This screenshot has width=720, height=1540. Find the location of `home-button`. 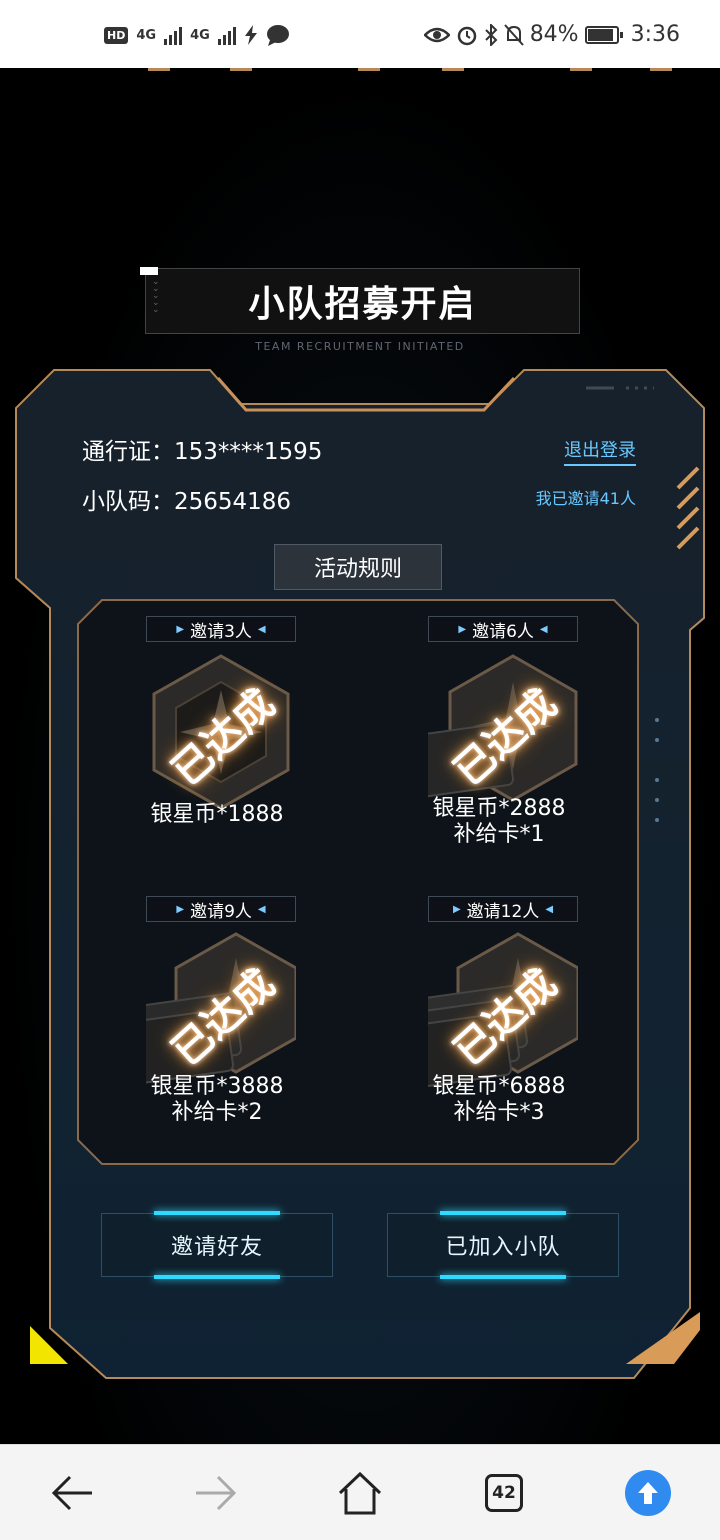

home-button is located at coordinates (360, 1493).